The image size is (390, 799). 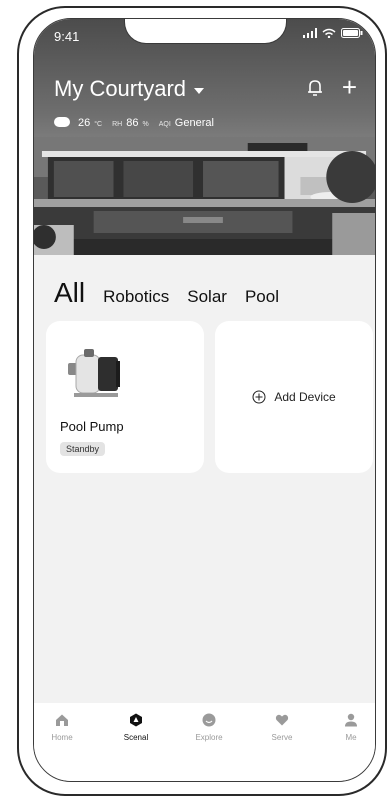 I want to click on add-icon: +, so click(x=349, y=87).